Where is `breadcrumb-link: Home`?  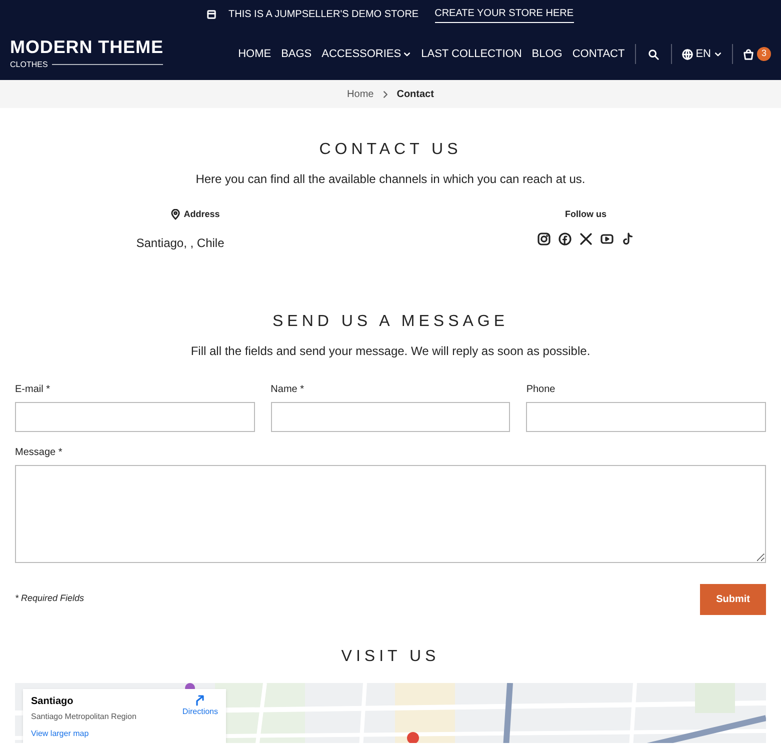 breadcrumb-link: Home is located at coordinates (360, 94).